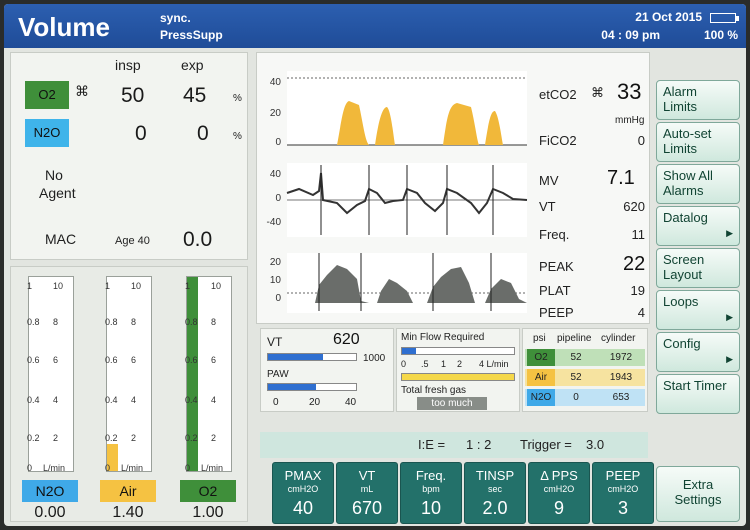 The height and width of the screenshot is (530, 750). Describe the element at coordinates (132, 241) in the screenshot. I see `age-label: Age 40` at that location.